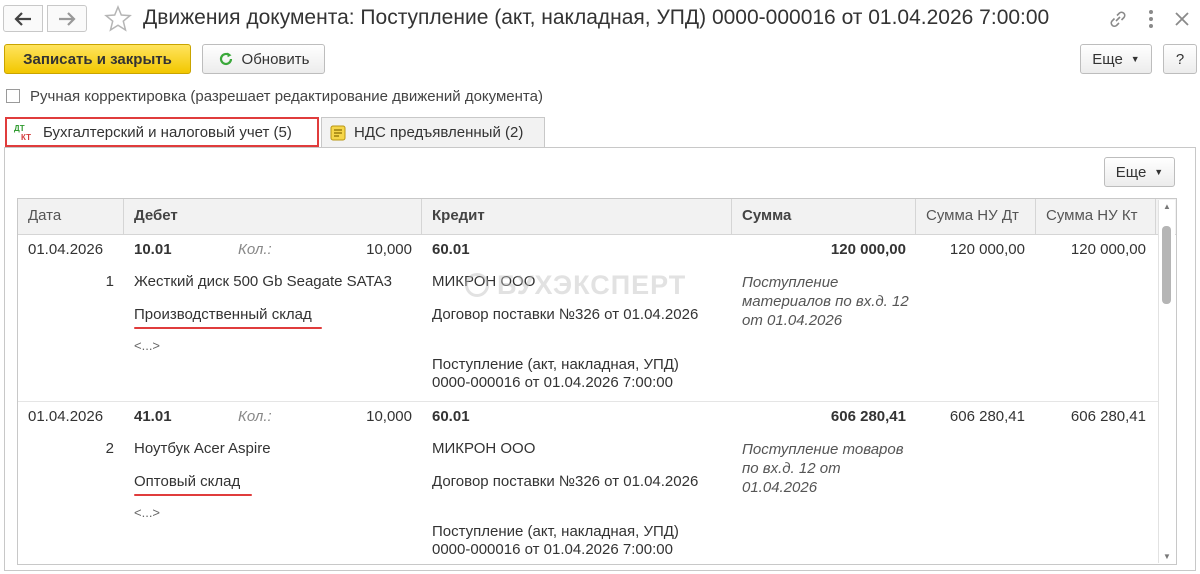  What do you see at coordinates (484, 448) in the screenshot?
I see `credit-subconto-1: МИКРОН ООО` at bounding box center [484, 448].